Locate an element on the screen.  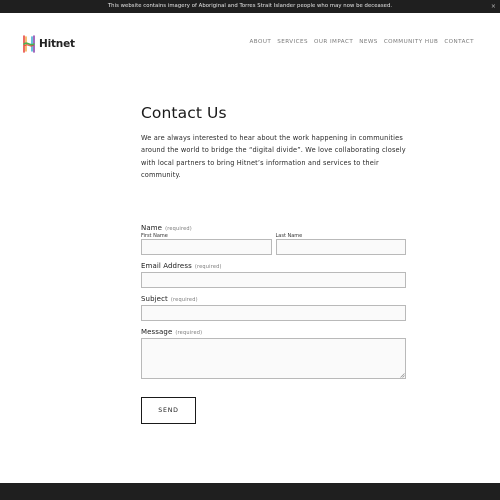
subject-field-group: Subject (required) is located at coordinates (273, 308).